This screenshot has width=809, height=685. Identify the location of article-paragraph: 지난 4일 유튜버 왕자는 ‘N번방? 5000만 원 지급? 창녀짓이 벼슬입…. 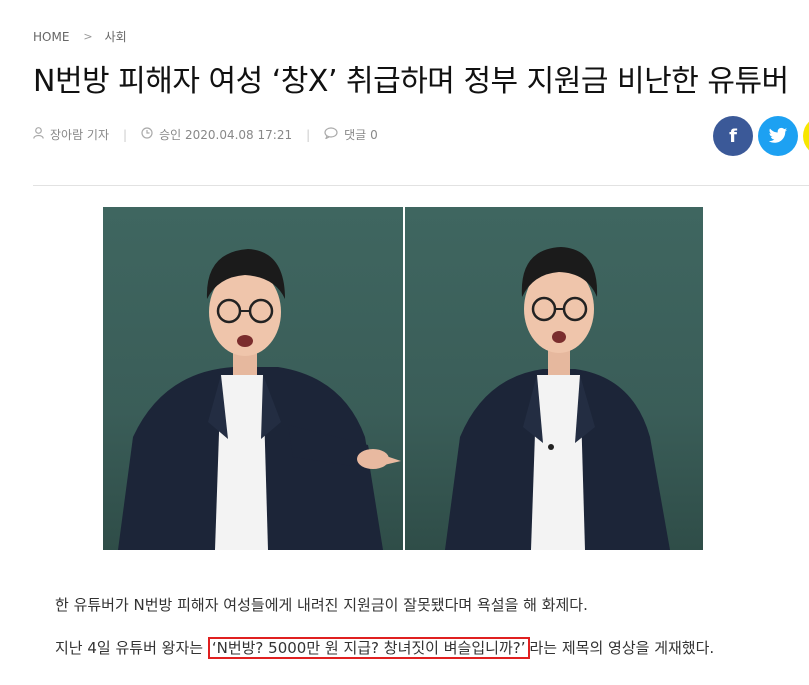
(400, 648).